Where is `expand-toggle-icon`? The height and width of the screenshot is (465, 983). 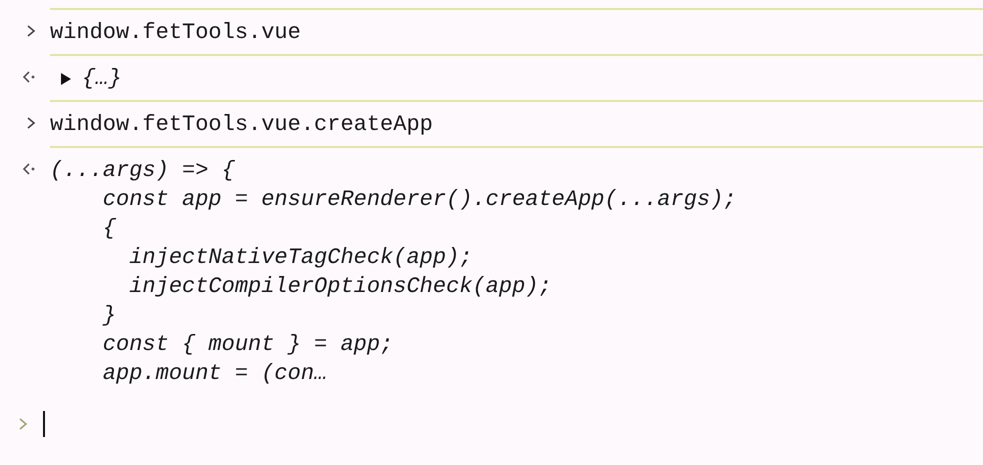 expand-toggle-icon is located at coordinates (66, 79).